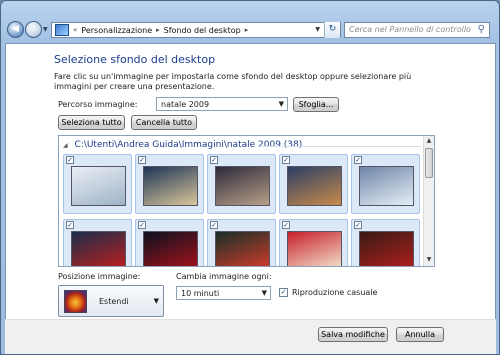  I want to click on address-dropdown-icon: ▼, so click(317, 29).